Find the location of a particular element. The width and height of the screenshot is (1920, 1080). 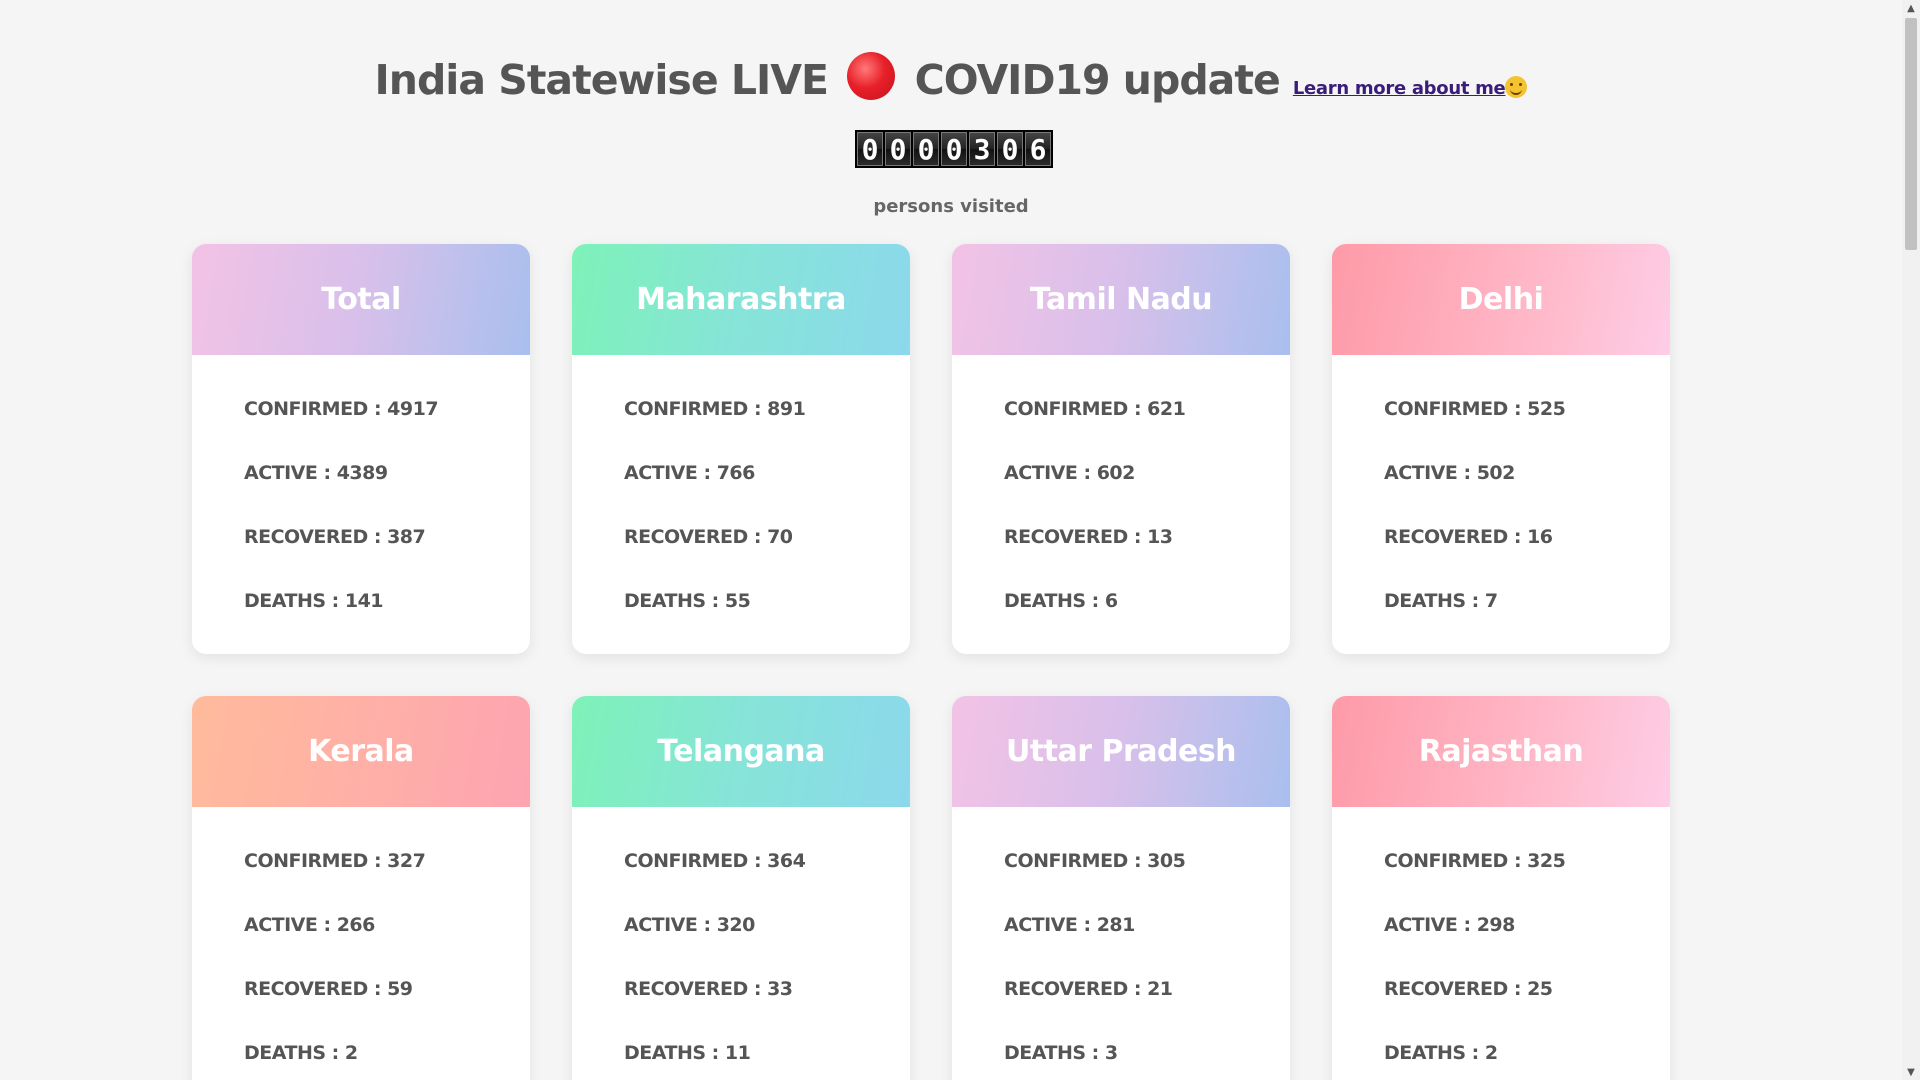

confirmed-count: CONFIRMED : 4917 is located at coordinates (341, 409).